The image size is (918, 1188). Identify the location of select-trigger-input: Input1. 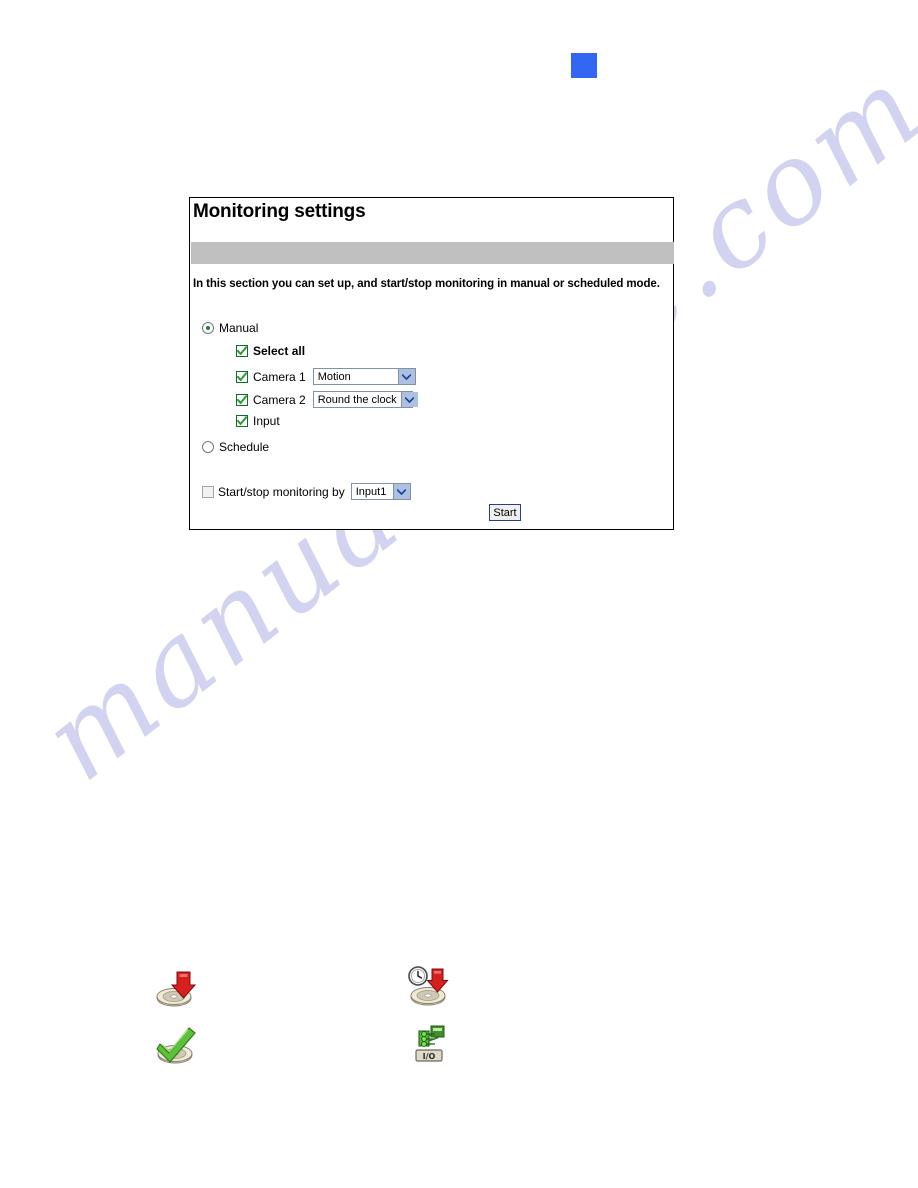
(380, 491).